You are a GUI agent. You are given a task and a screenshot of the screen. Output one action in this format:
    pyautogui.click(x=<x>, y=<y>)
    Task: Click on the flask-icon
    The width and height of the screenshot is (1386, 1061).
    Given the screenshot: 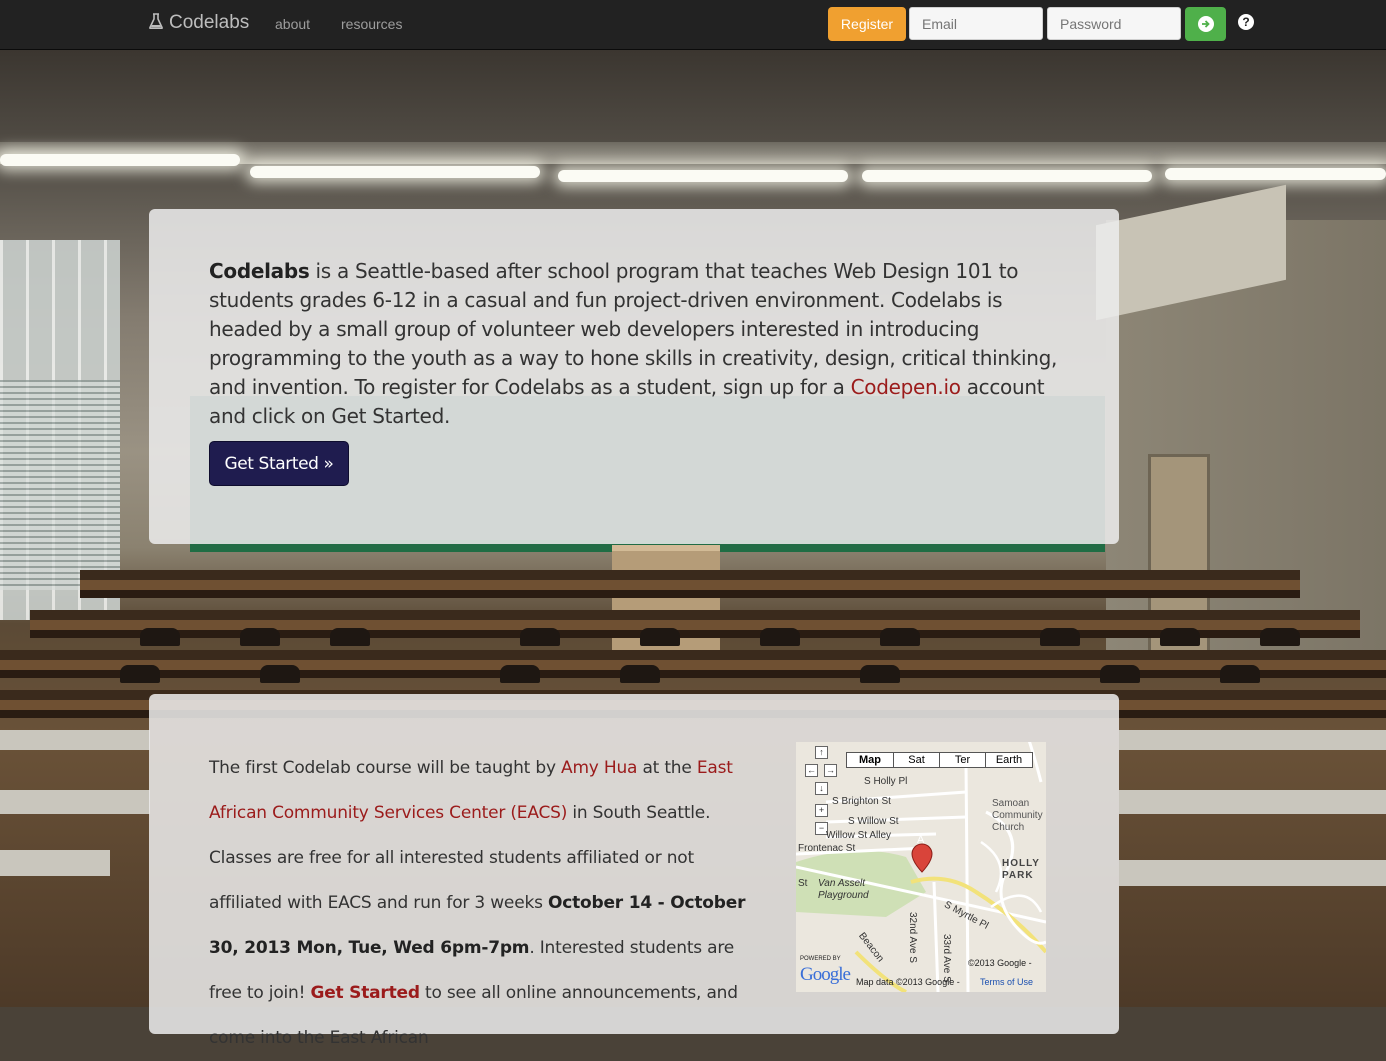 What is the action you would take?
    pyautogui.click(x=156, y=23)
    